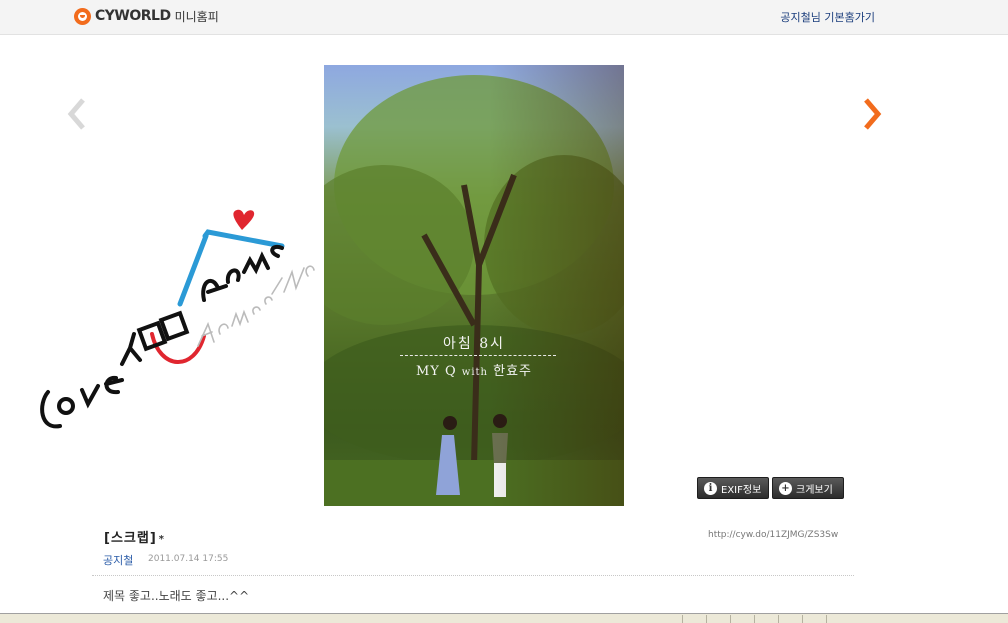 The height and width of the screenshot is (623, 1008). I want to click on photo-title-with: with, so click(474, 372).